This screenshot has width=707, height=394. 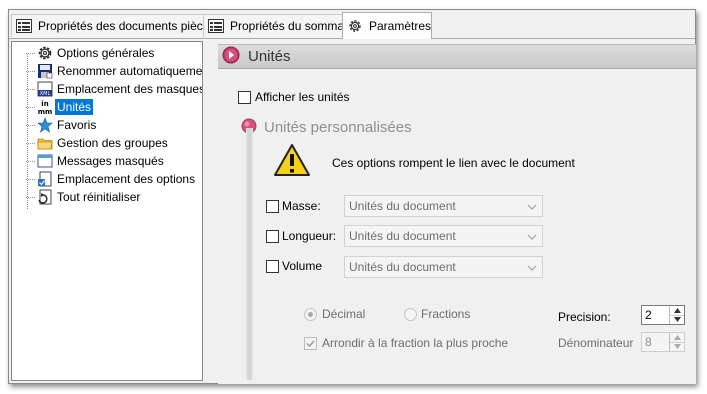 What do you see at coordinates (207, 211) in the screenshot?
I see `pane-splitter` at bounding box center [207, 211].